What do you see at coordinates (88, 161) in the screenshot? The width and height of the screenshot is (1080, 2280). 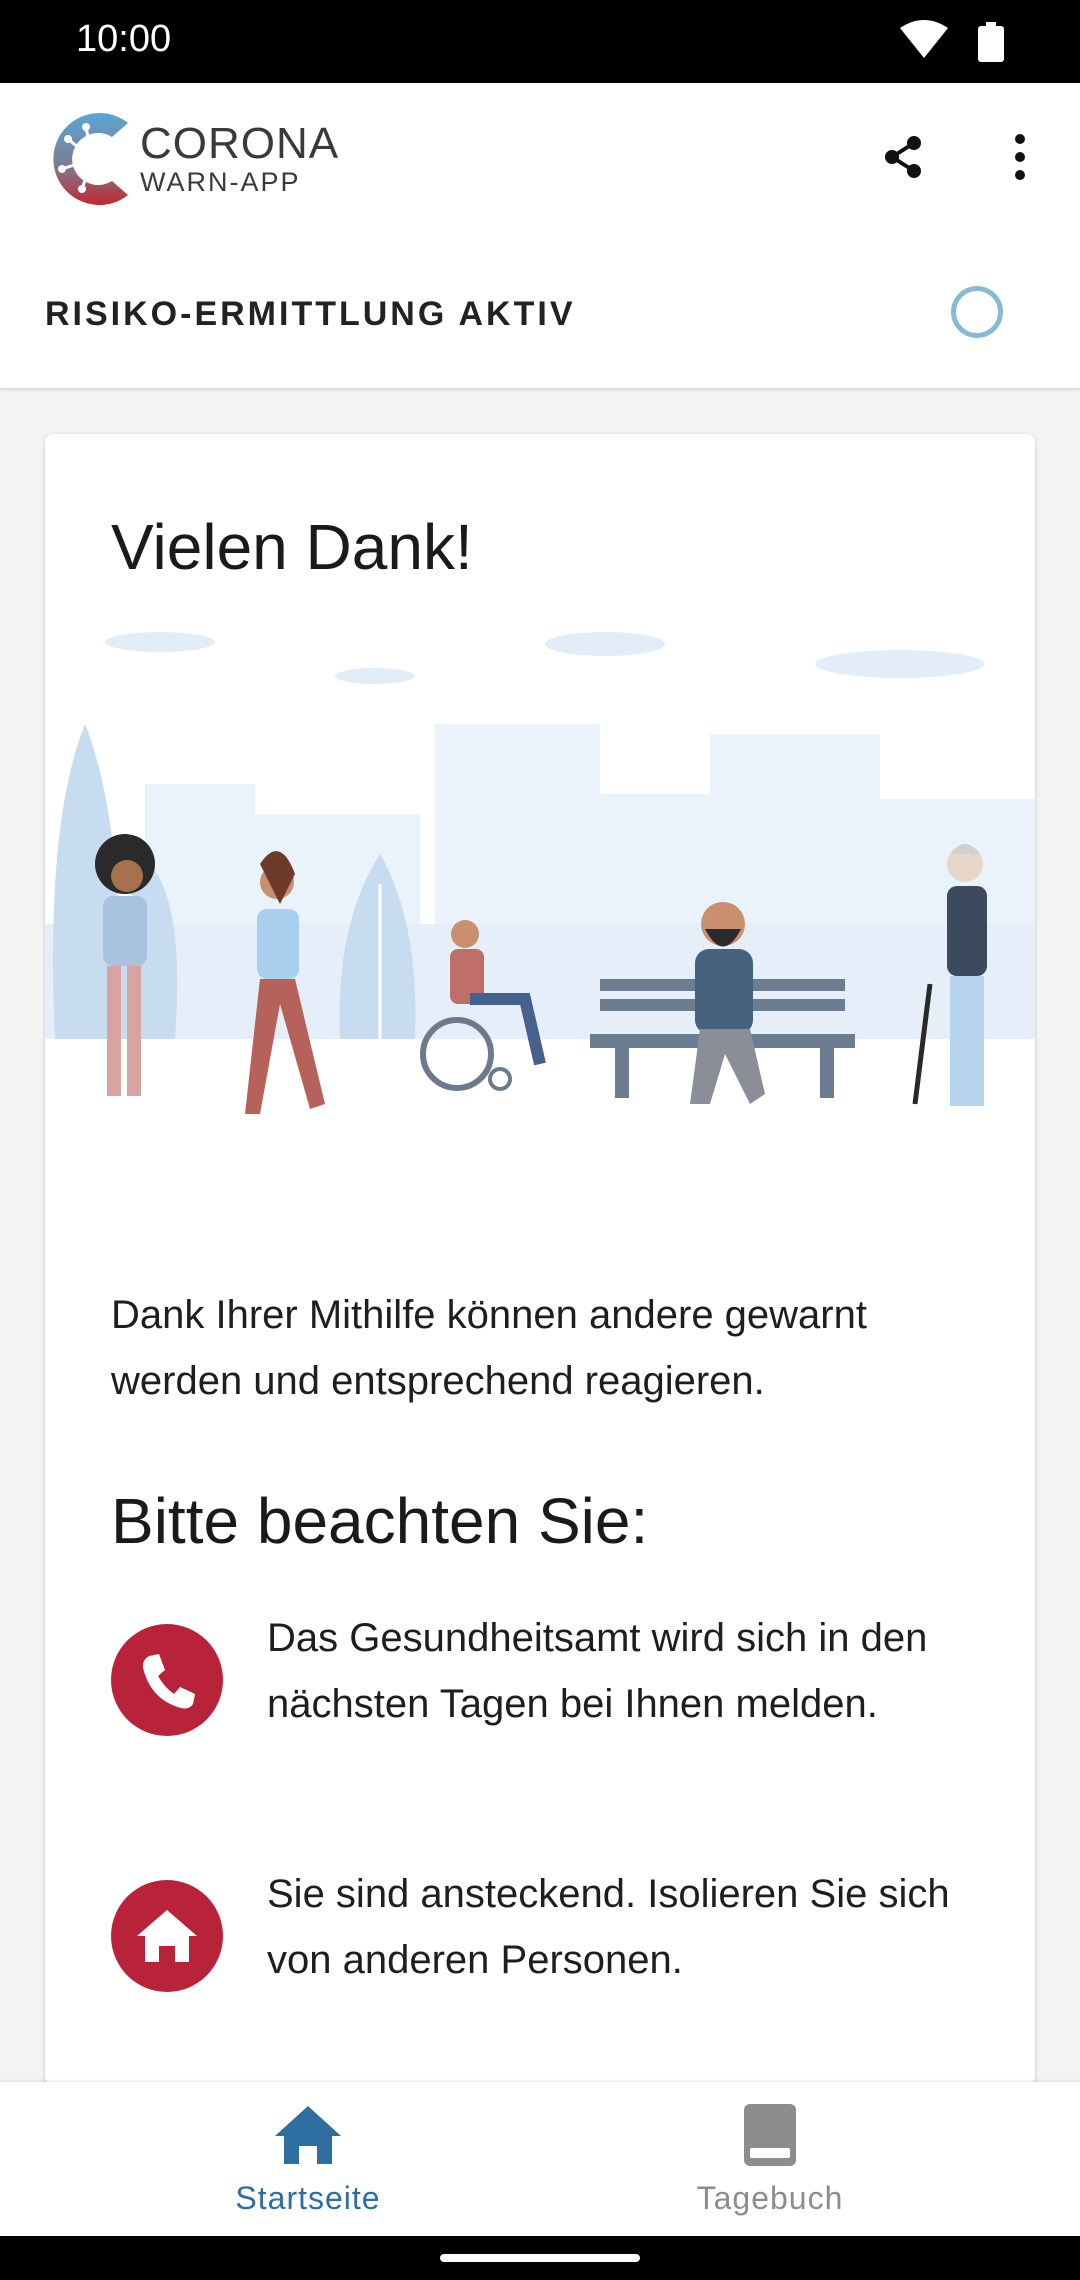 I see `app-logo-icon` at bounding box center [88, 161].